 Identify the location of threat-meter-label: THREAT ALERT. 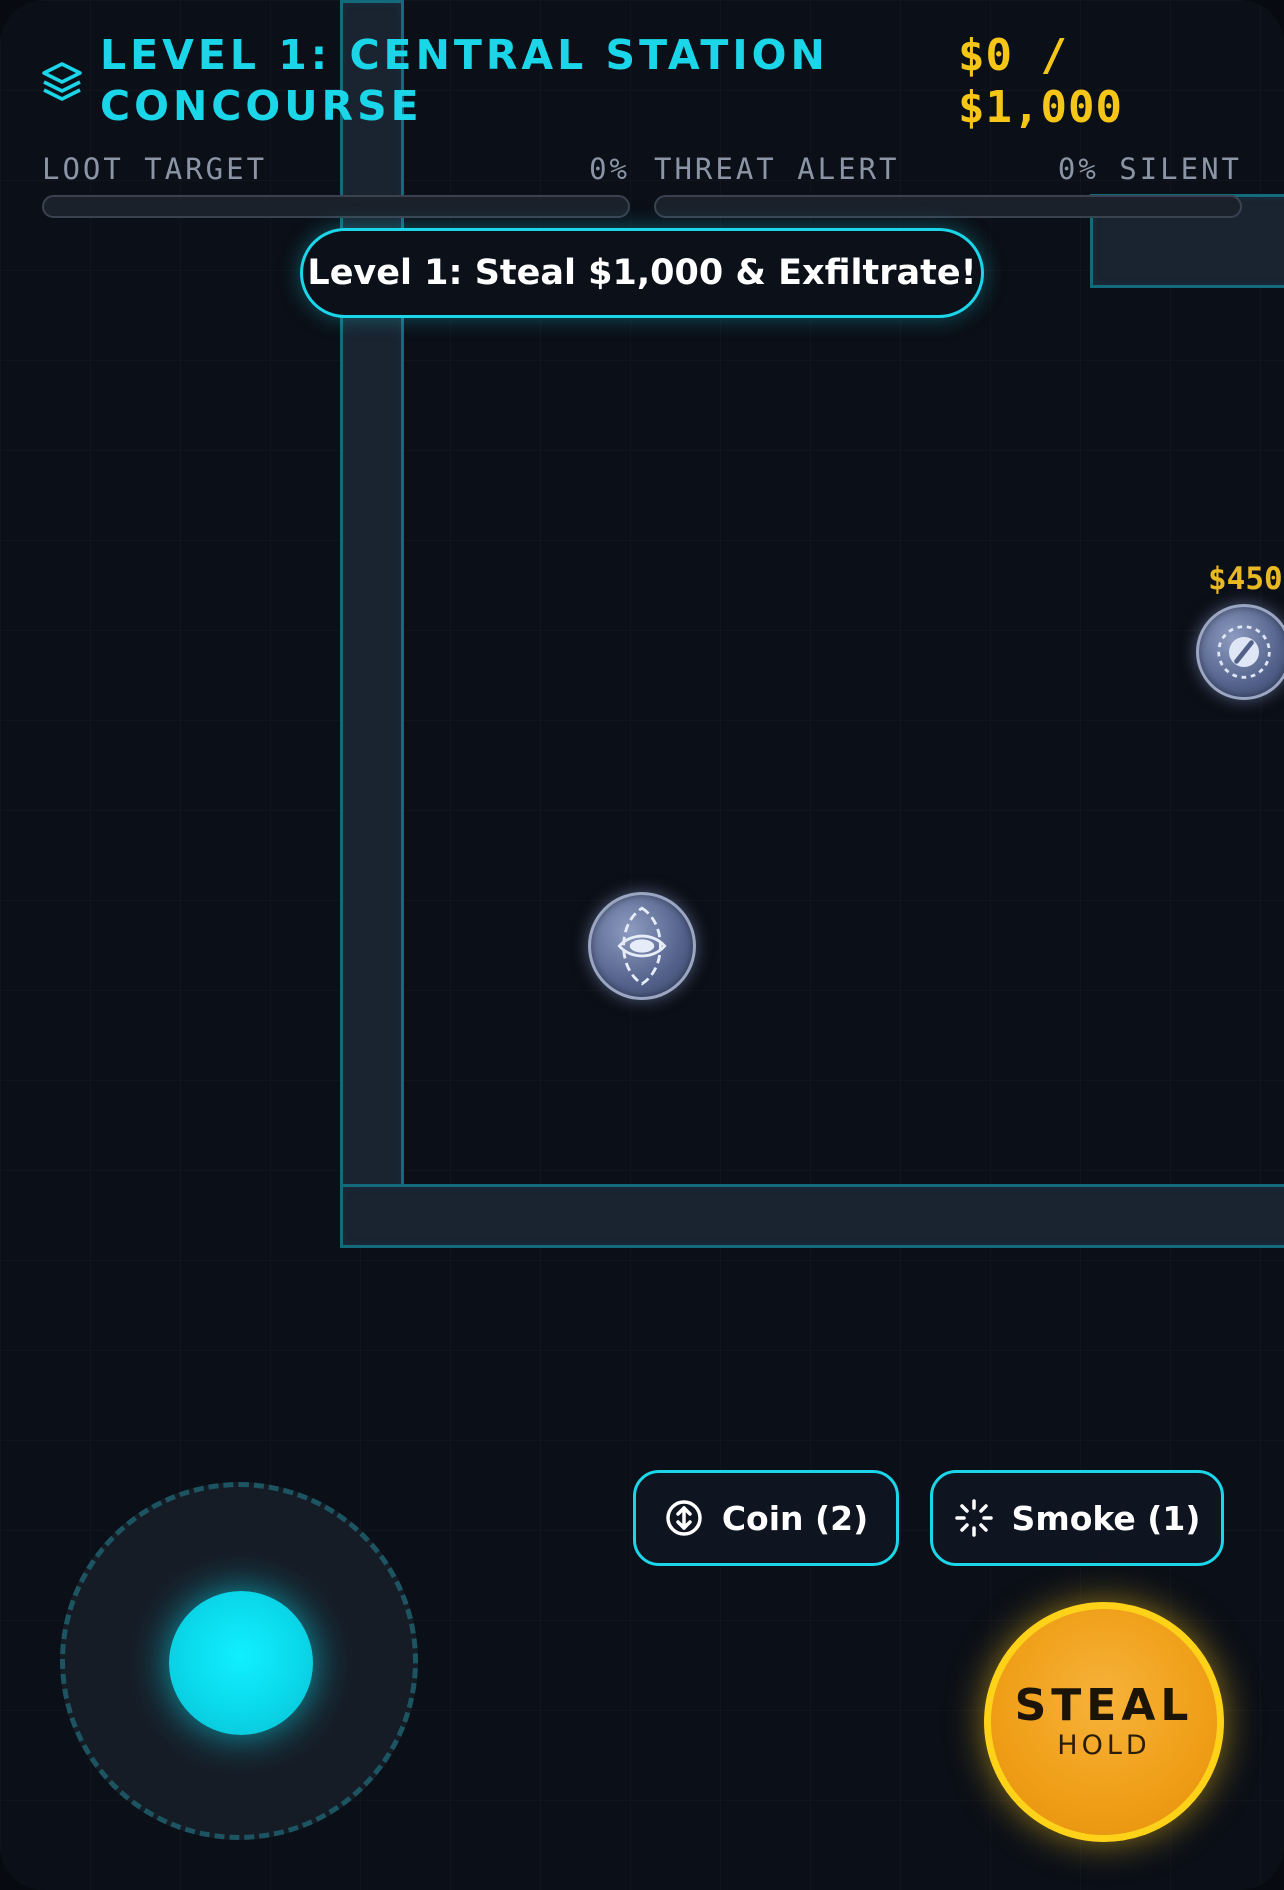
(777, 169).